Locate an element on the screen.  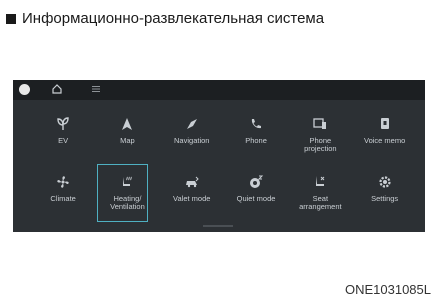
tile-phone-projection: Phone projection is located at coordinates (320, 136).